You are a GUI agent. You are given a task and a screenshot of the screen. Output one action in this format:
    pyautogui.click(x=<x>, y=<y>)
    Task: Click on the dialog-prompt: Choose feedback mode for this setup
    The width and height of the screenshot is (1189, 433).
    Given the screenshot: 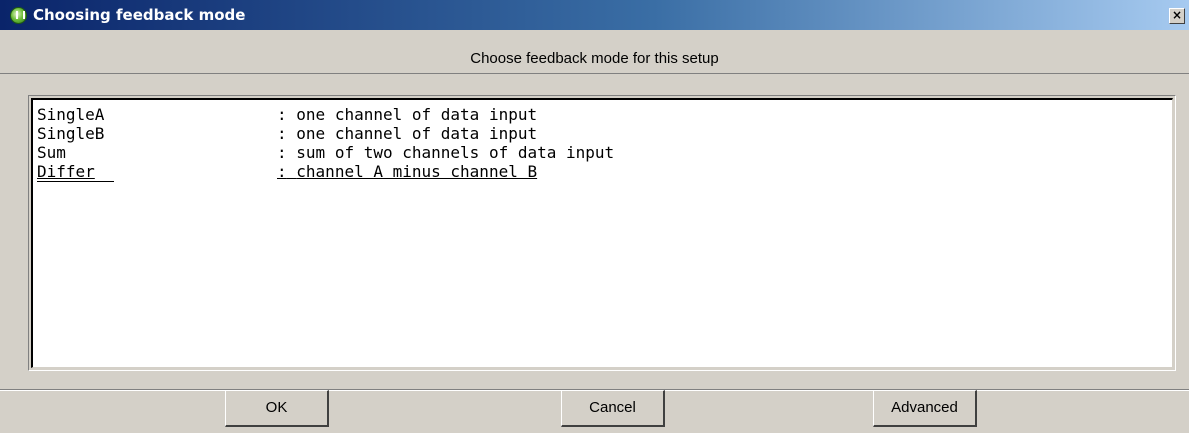 What is the action you would take?
    pyautogui.click(x=594, y=52)
    